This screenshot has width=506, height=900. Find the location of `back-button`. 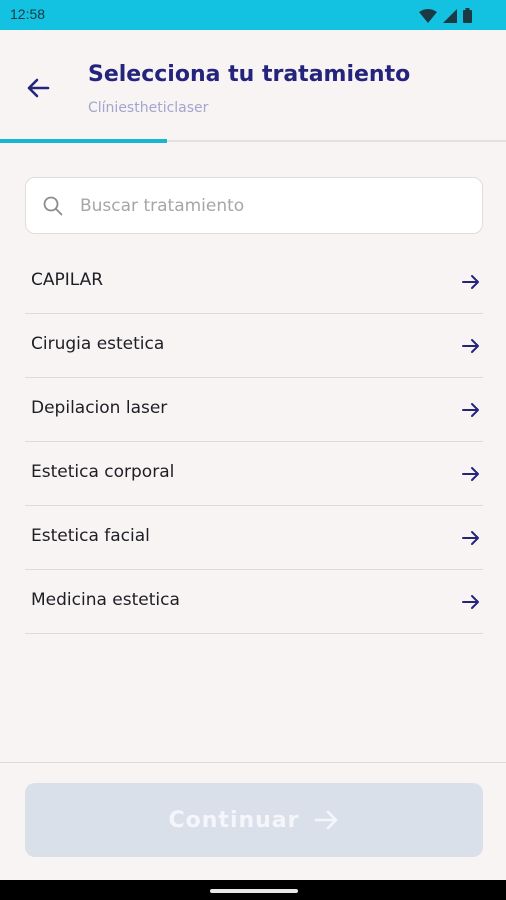

back-button is located at coordinates (38, 88).